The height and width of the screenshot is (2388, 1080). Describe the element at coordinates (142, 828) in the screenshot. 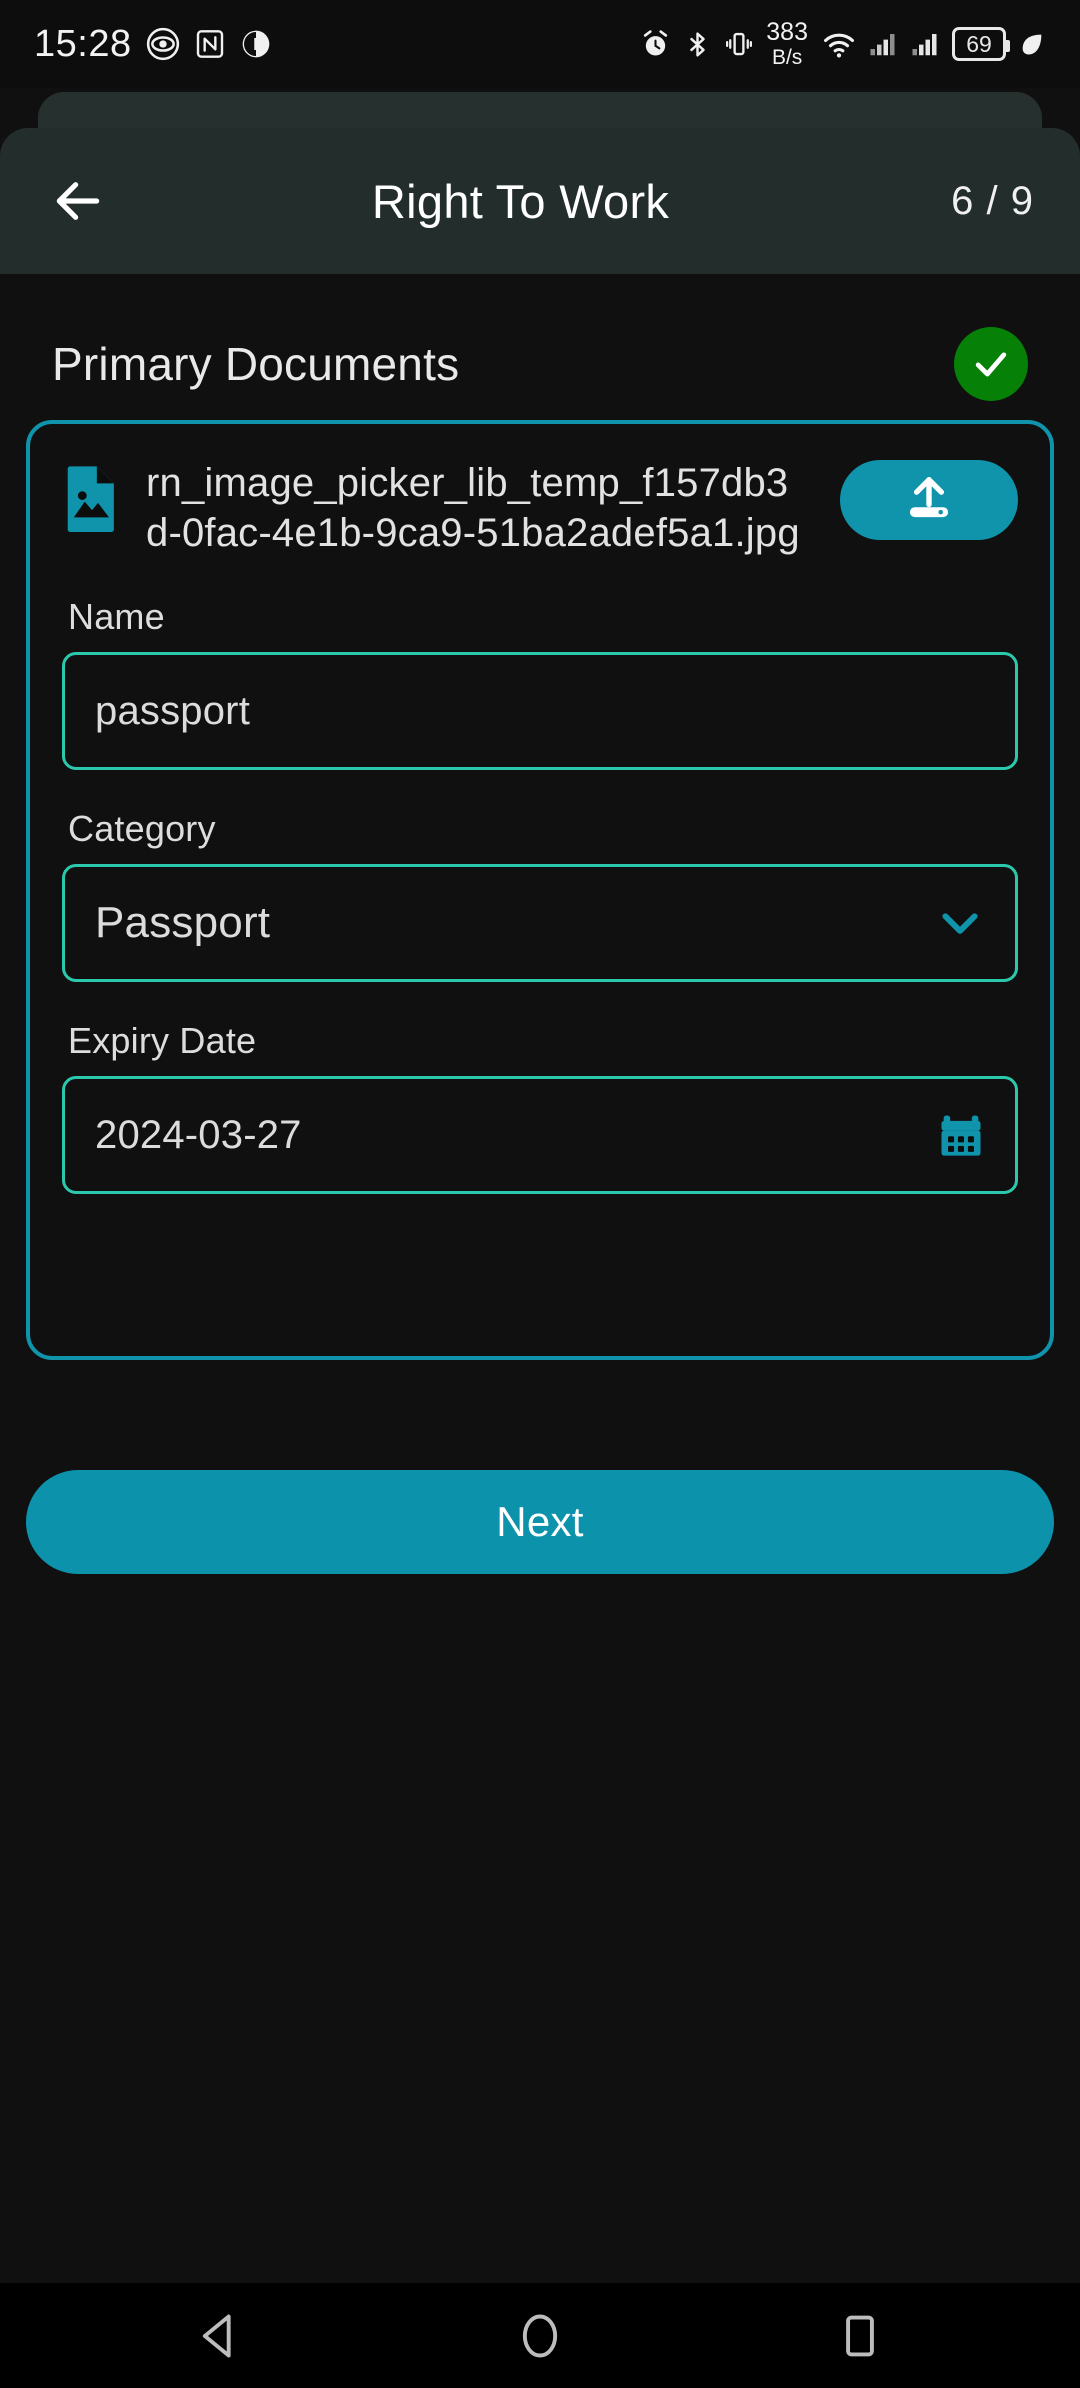

I see `category-field-label: Category` at that location.